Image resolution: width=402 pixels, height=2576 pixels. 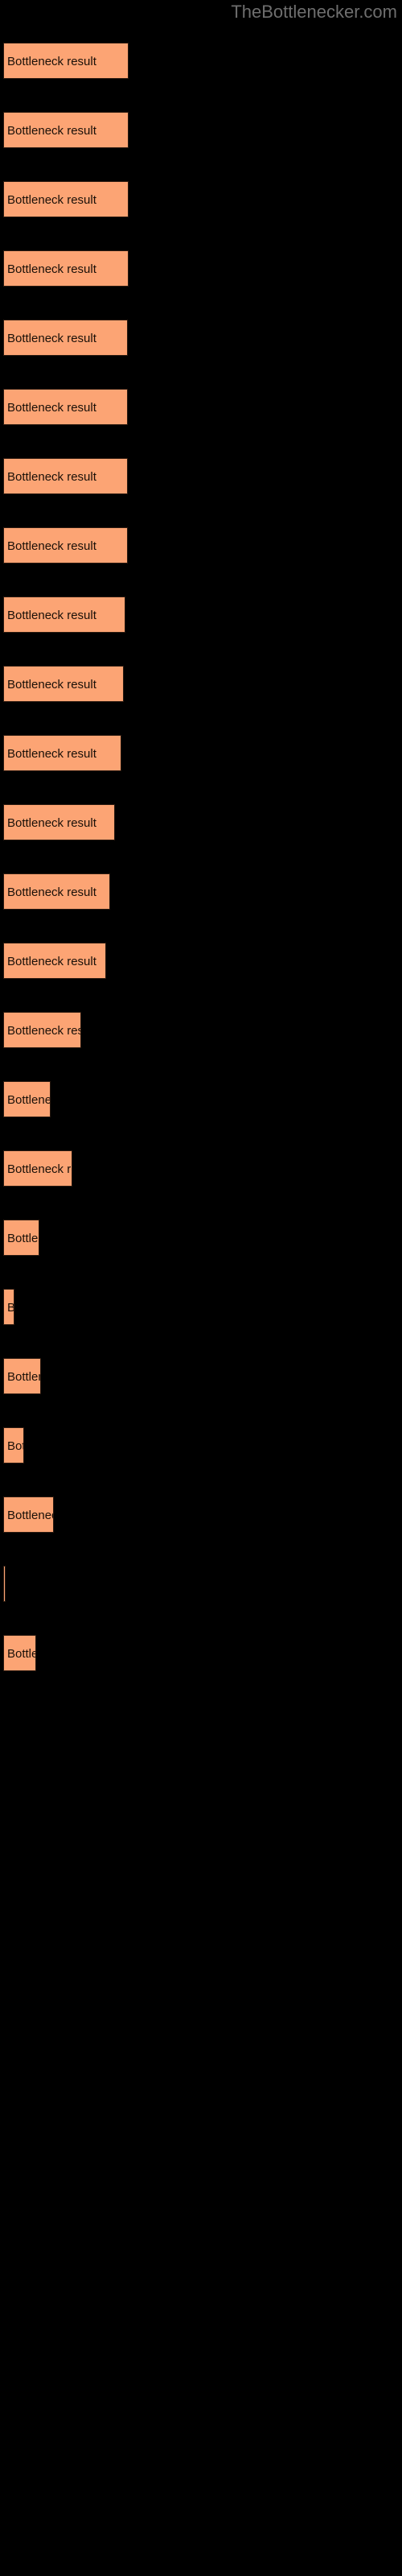 I want to click on bar-22: Bottleneck result, so click(x=28, y=1514).